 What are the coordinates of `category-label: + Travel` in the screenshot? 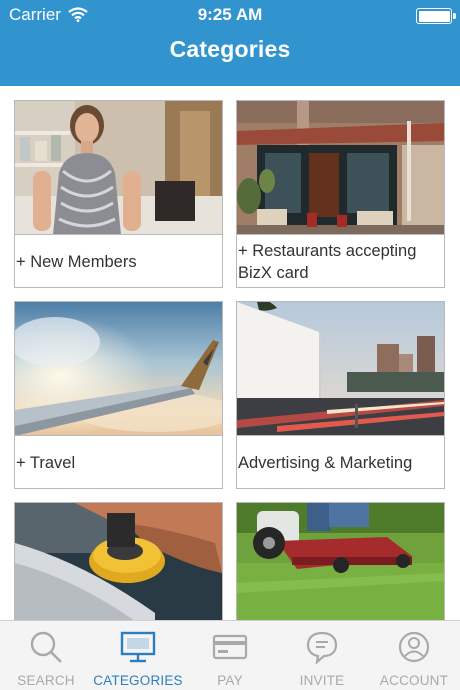 It's located at (46, 463).